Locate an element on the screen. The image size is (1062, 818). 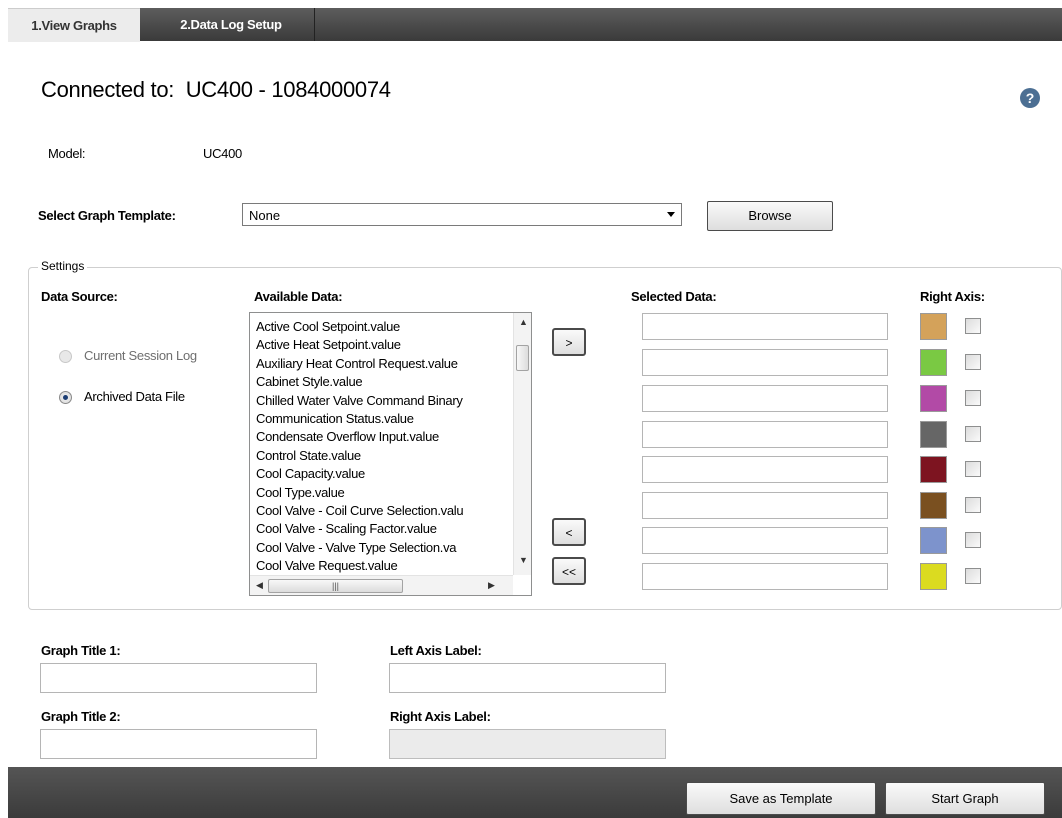
list-item: Active Cool Setpoint.value is located at coordinates (382, 327).